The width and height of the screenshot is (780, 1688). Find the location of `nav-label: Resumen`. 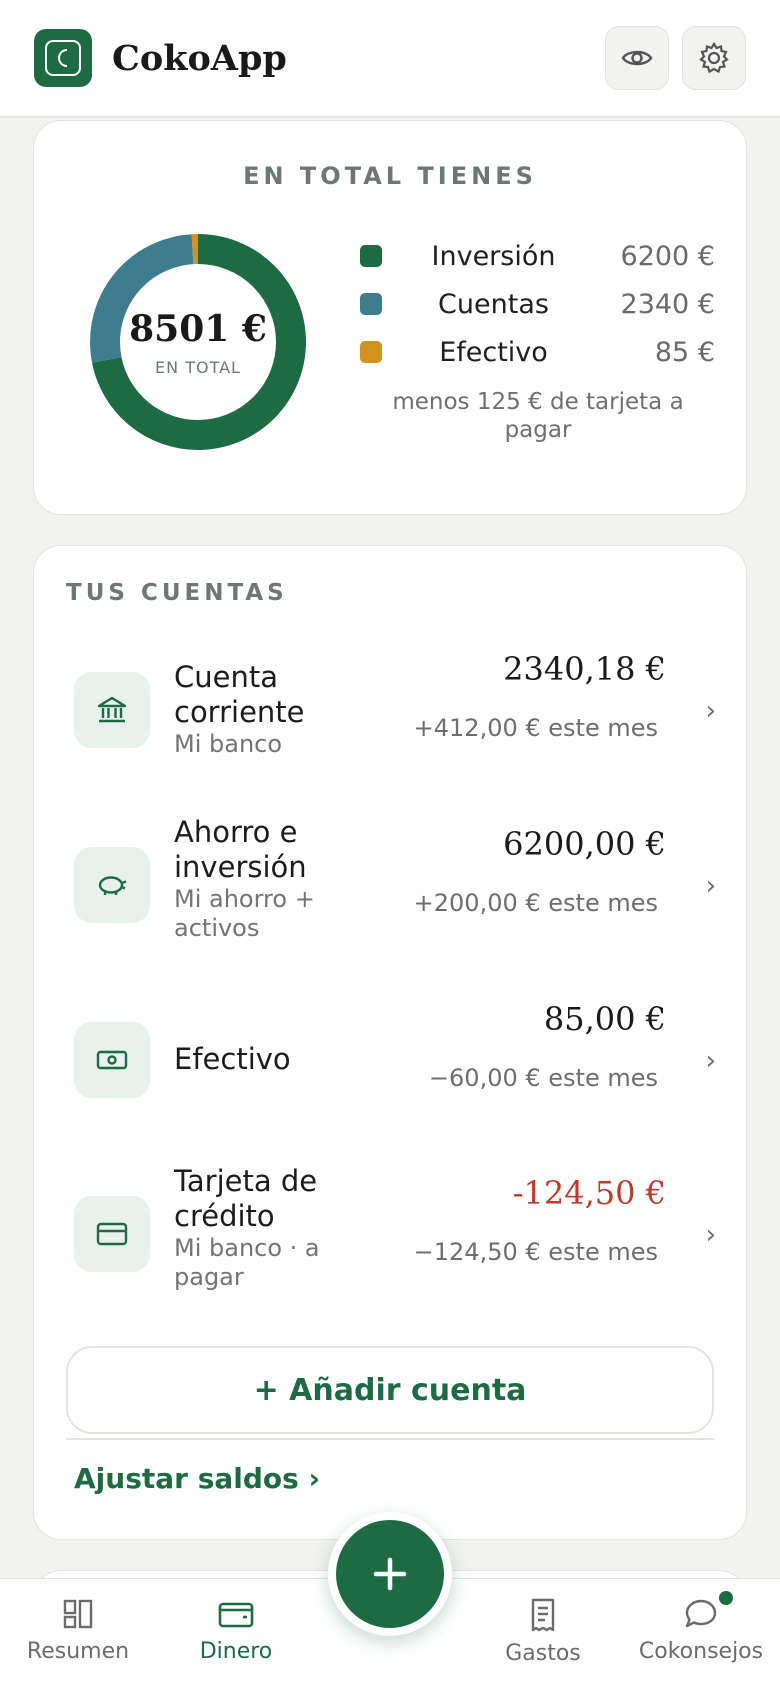

nav-label: Resumen is located at coordinates (78, 1651).